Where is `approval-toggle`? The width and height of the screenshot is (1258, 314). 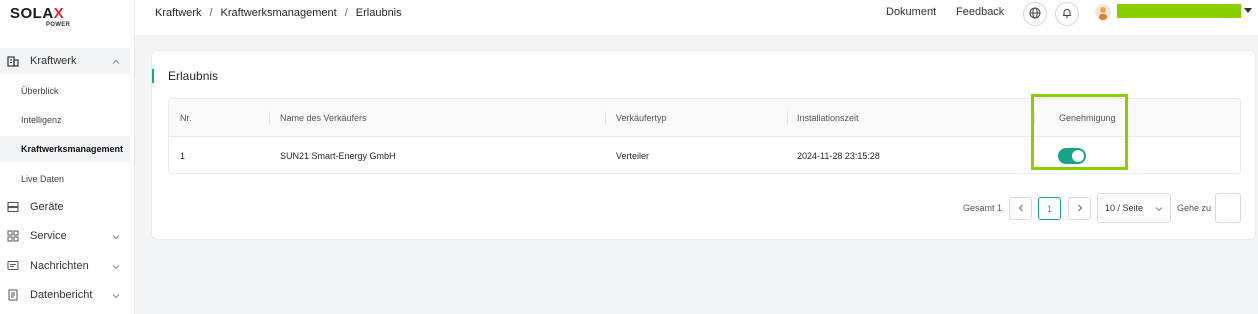
approval-toggle is located at coordinates (1072, 155).